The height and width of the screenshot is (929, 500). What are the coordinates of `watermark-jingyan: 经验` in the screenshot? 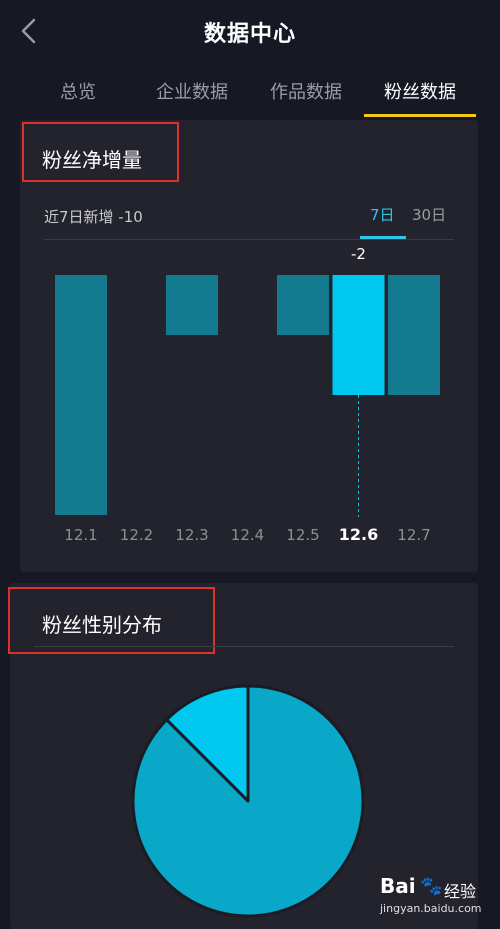 It's located at (460, 891).